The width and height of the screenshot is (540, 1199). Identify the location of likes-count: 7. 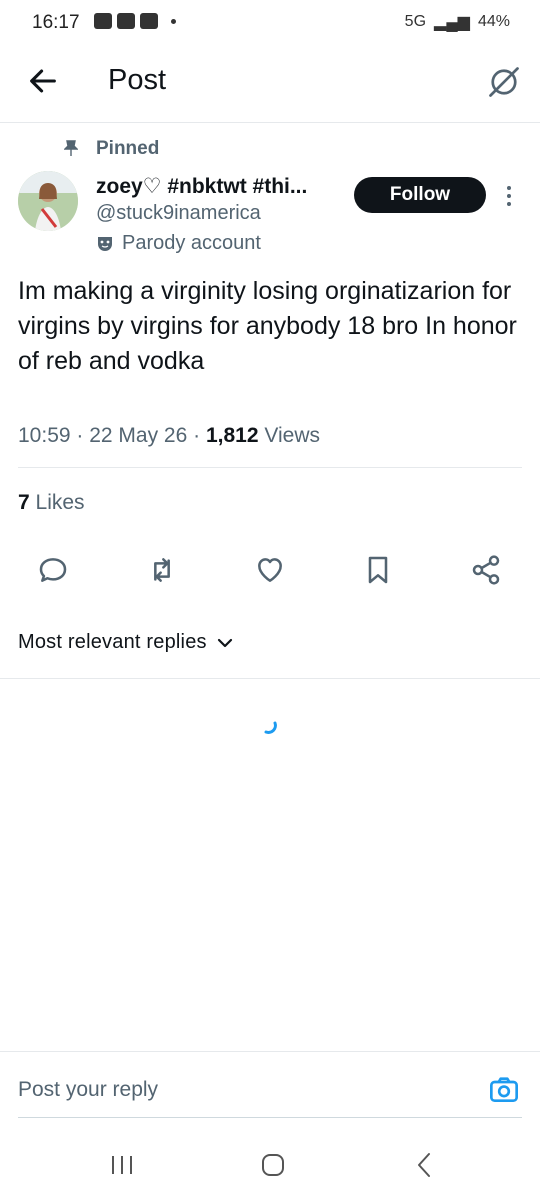
(24, 502).